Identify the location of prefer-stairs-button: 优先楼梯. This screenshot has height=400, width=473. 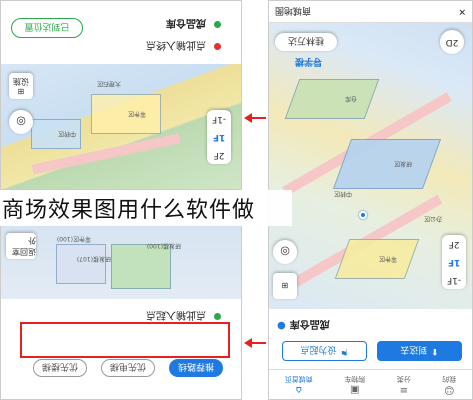
(60, 368).